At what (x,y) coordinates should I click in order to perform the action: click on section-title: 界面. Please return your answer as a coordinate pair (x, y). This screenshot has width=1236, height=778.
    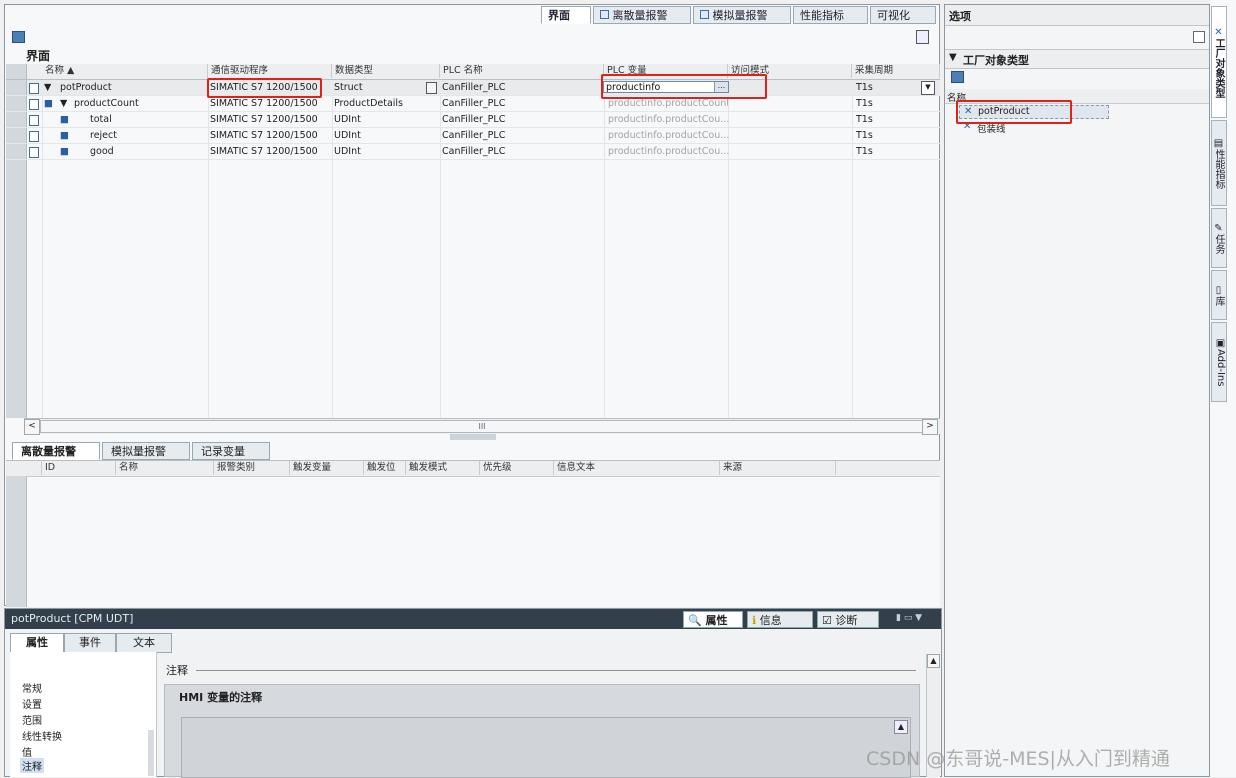
    Looking at the image, I should click on (38, 56).